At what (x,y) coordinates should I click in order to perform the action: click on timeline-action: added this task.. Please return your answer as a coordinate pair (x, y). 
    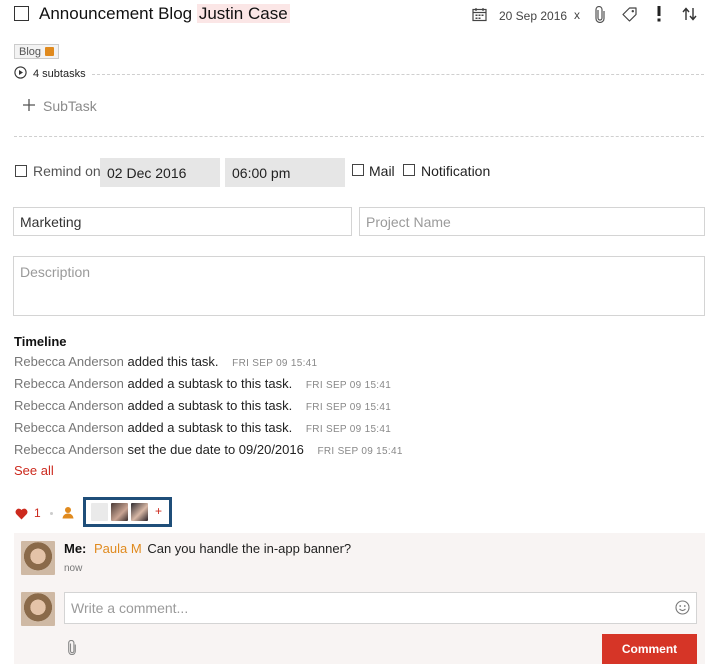
    Looking at the image, I should click on (173, 361).